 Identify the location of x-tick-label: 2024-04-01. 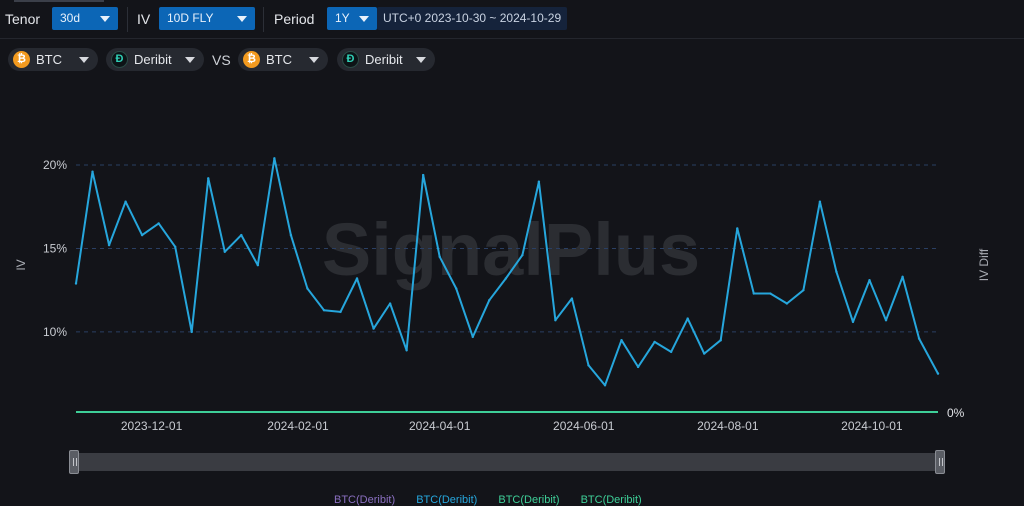
(440, 426).